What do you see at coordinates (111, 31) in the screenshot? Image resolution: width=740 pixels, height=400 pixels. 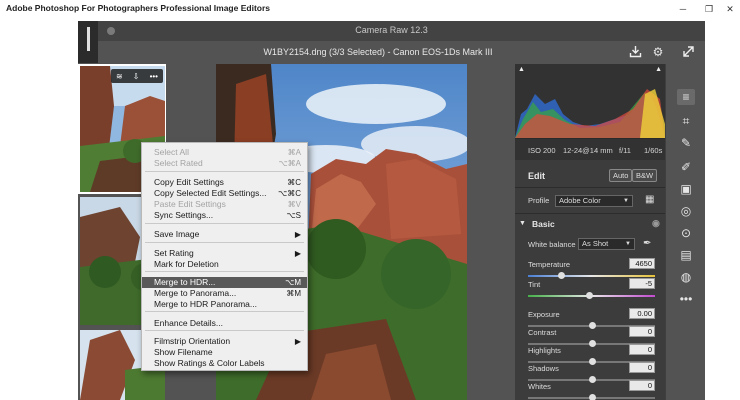 I see `window-dot-icon` at bounding box center [111, 31].